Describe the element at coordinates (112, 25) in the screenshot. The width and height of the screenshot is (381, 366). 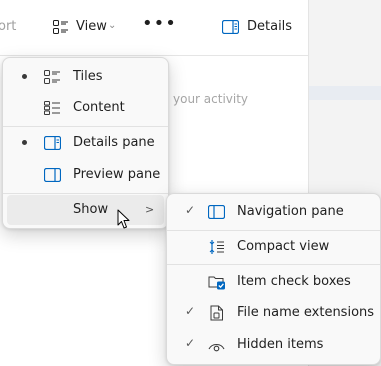
I see `chevron-down-icon: ⌄` at that location.